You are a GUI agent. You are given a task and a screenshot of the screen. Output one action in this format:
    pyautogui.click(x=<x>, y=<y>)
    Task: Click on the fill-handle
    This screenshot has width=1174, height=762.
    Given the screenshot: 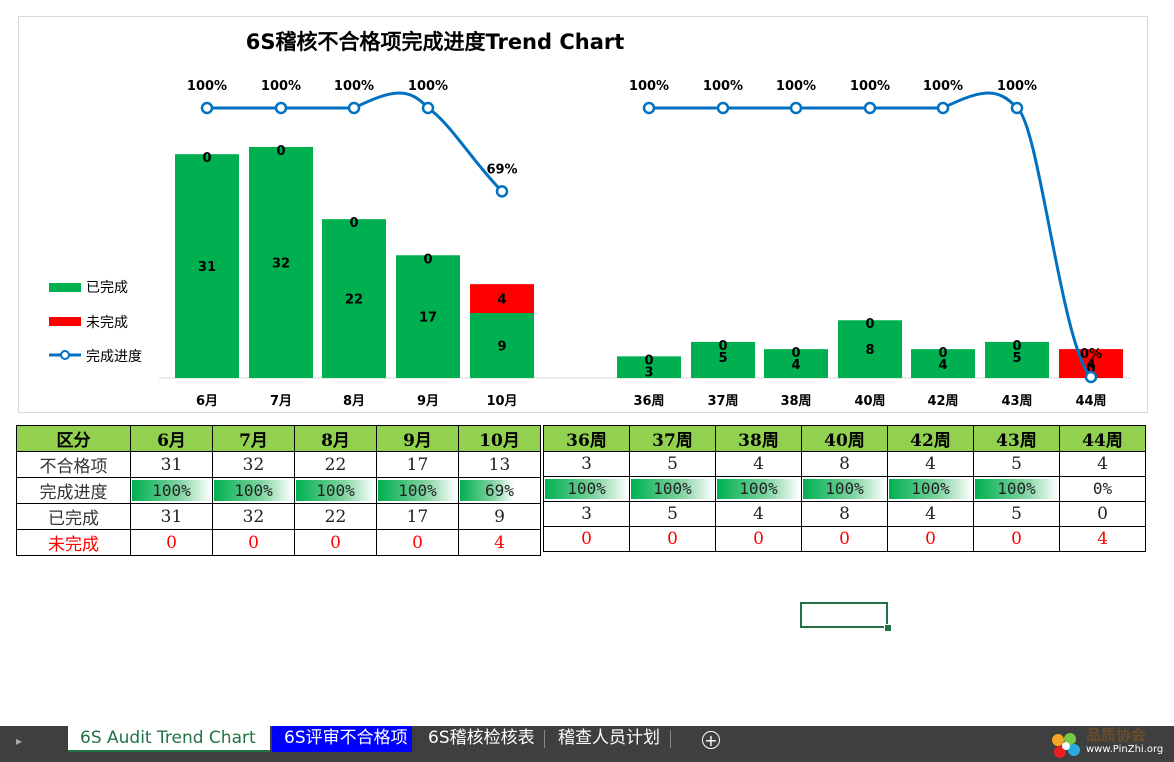 What is the action you would take?
    pyautogui.click(x=888, y=628)
    